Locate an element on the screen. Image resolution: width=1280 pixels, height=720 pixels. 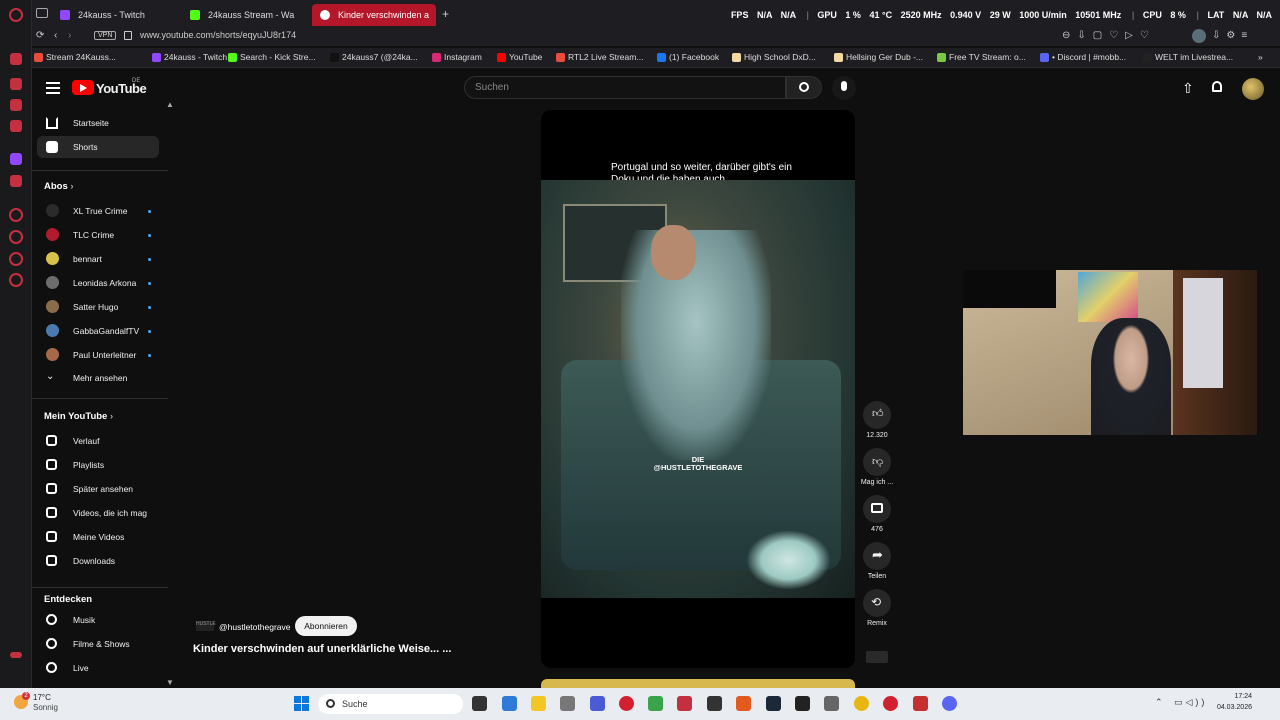
taskbar-search: Suche is located at coordinates (390, 704).